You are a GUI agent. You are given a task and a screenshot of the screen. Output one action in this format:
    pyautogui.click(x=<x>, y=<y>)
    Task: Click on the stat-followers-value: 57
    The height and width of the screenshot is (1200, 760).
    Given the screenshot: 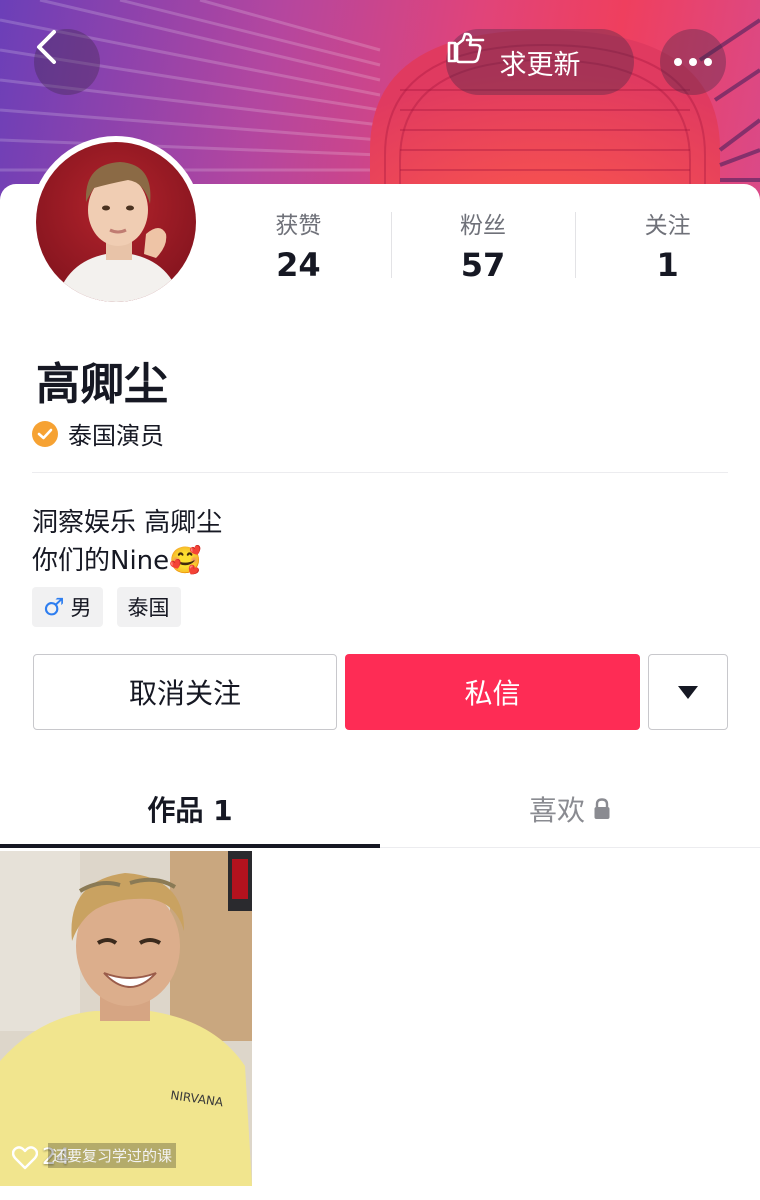 What is the action you would take?
    pyautogui.click(x=483, y=265)
    